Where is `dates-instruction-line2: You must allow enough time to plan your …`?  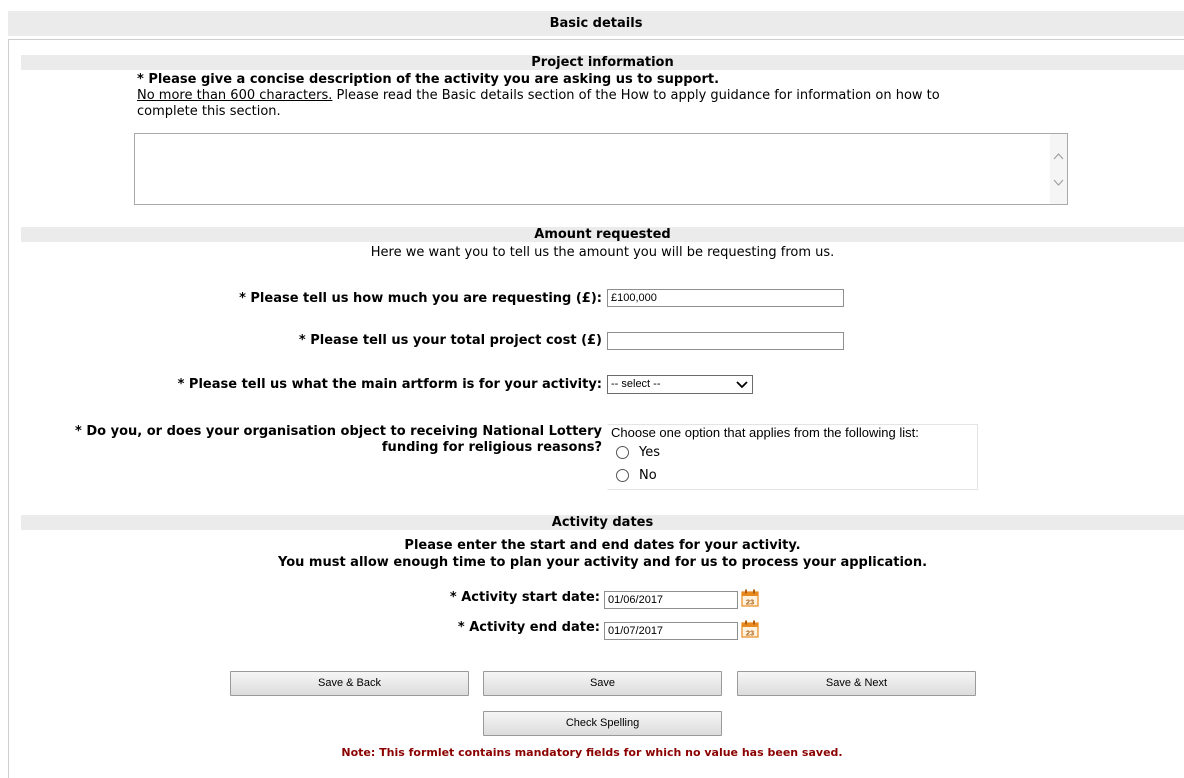 dates-instruction-line2: You must allow enough time to plan your … is located at coordinates (602, 562).